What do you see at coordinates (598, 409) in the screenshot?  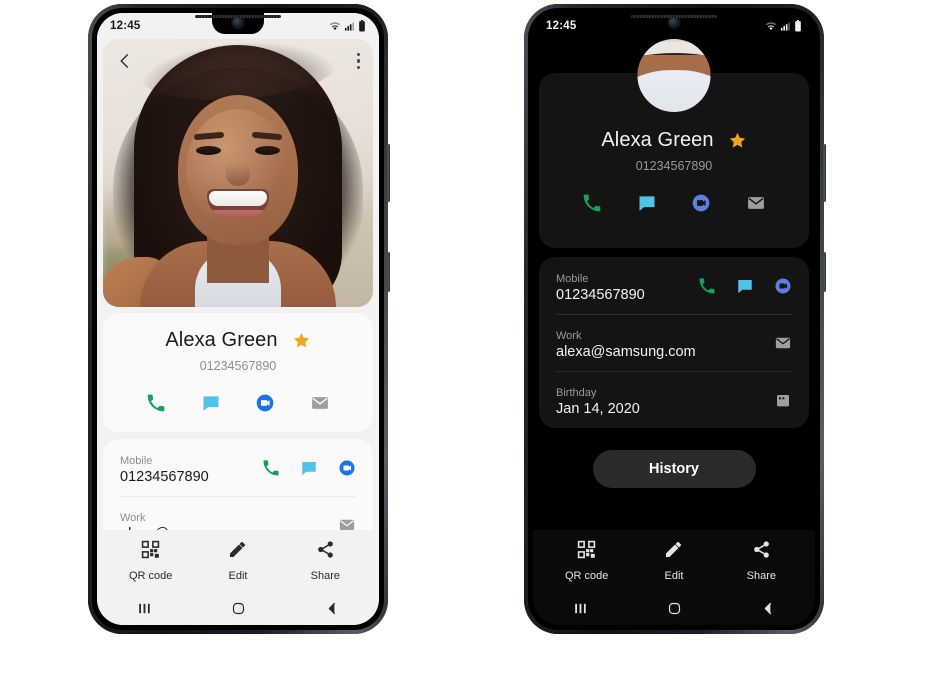 I see `detail-value: Jan 14, 2020` at bounding box center [598, 409].